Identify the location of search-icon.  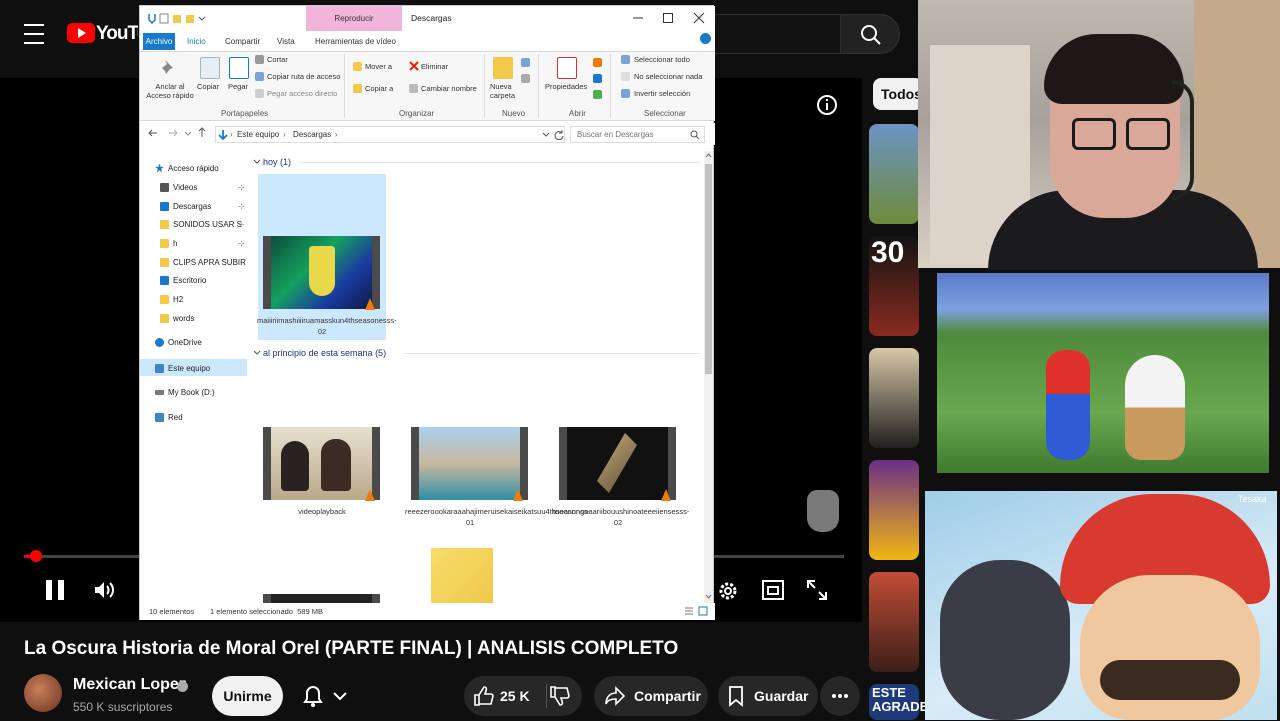
(695, 135).